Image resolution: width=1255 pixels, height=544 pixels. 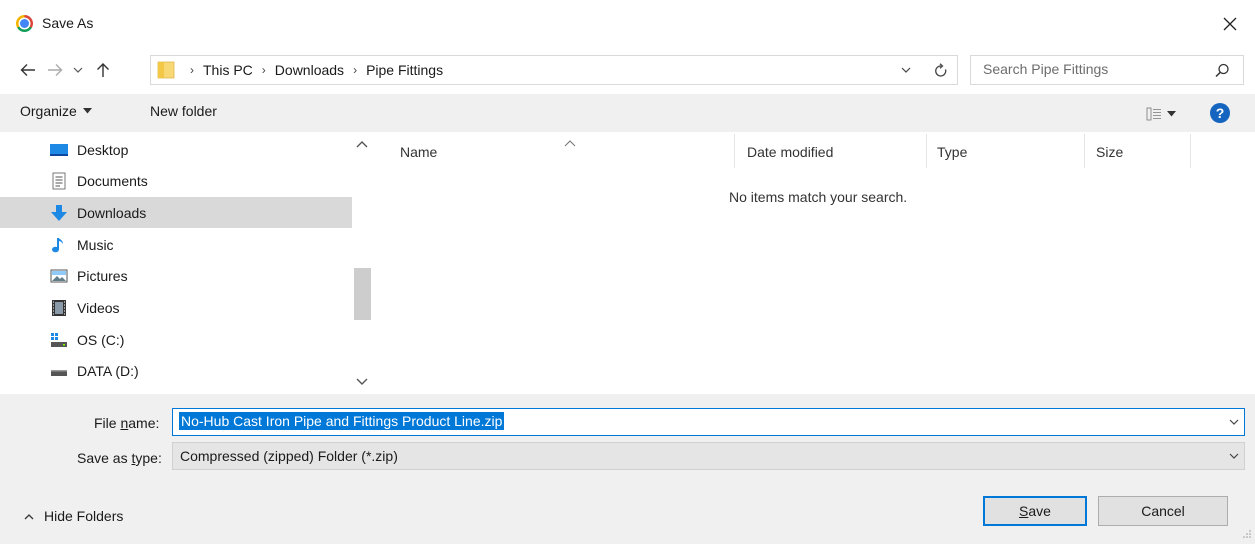 I want to click on search-box, so click(x=1107, y=70).